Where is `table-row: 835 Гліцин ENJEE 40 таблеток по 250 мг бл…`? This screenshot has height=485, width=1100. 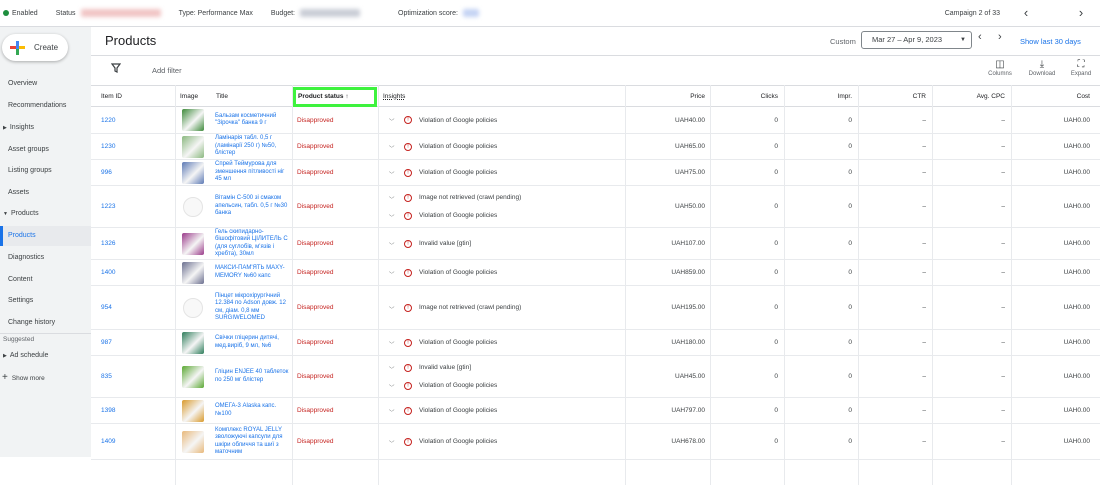
table-row: 835 Гліцин ENJEE 40 таблеток по 250 мг бл… is located at coordinates (595, 377).